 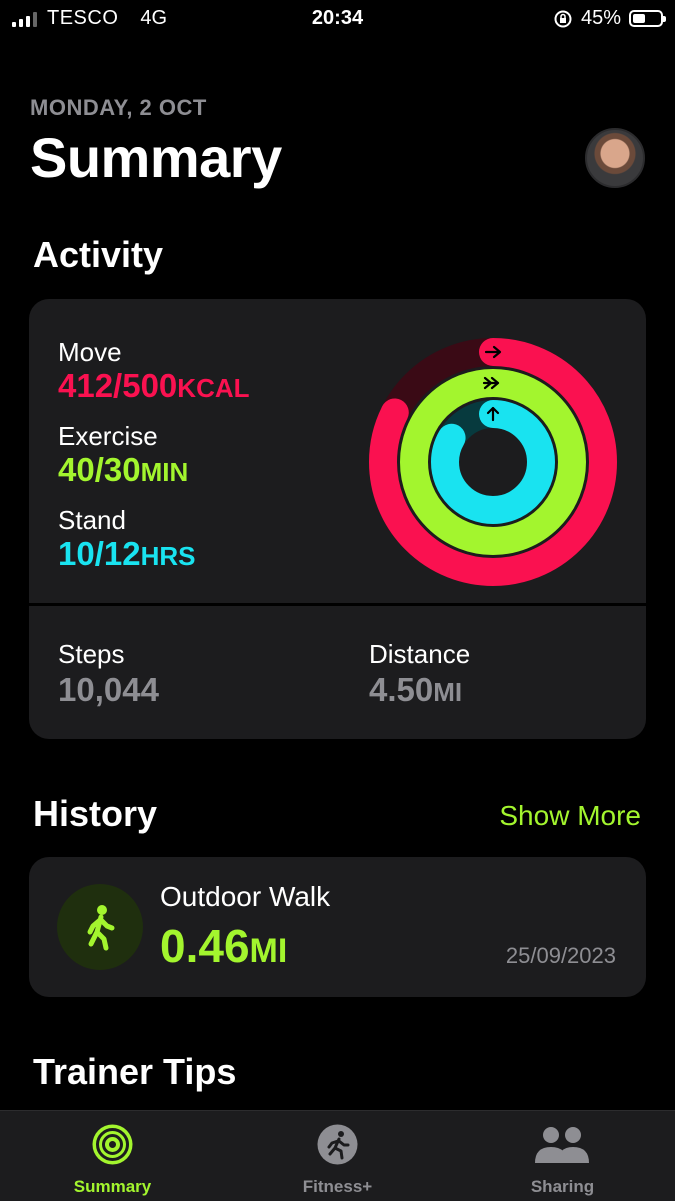 What do you see at coordinates (123, 469) in the screenshot?
I see `exercise-value: 40/30MIN` at bounding box center [123, 469].